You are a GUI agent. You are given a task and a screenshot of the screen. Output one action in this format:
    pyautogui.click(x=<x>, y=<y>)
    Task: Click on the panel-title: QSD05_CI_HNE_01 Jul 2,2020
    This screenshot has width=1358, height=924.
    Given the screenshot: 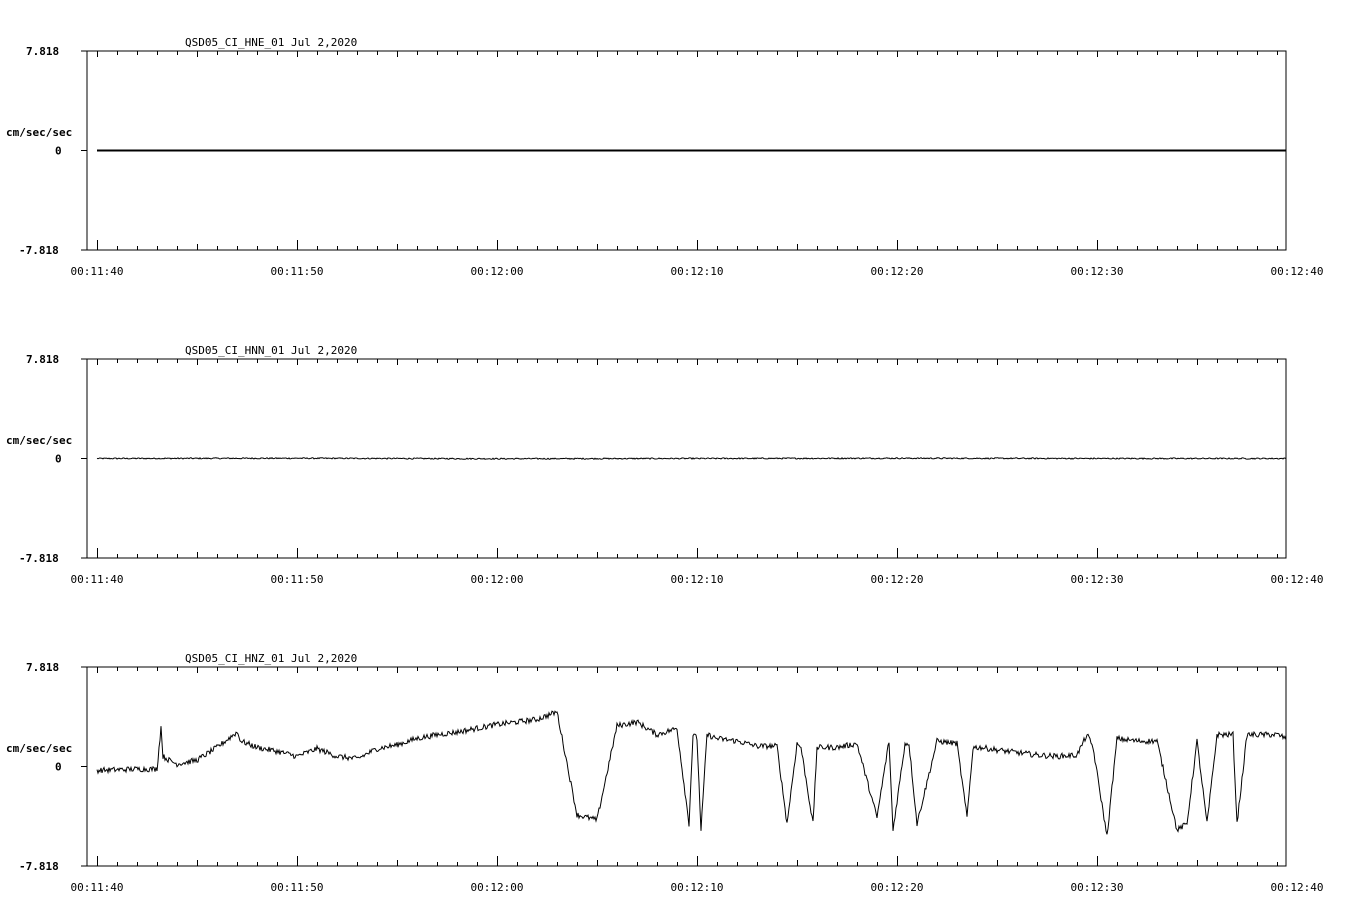 What is the action you would take?
    pyautogui.click(x=271, y=42)
    